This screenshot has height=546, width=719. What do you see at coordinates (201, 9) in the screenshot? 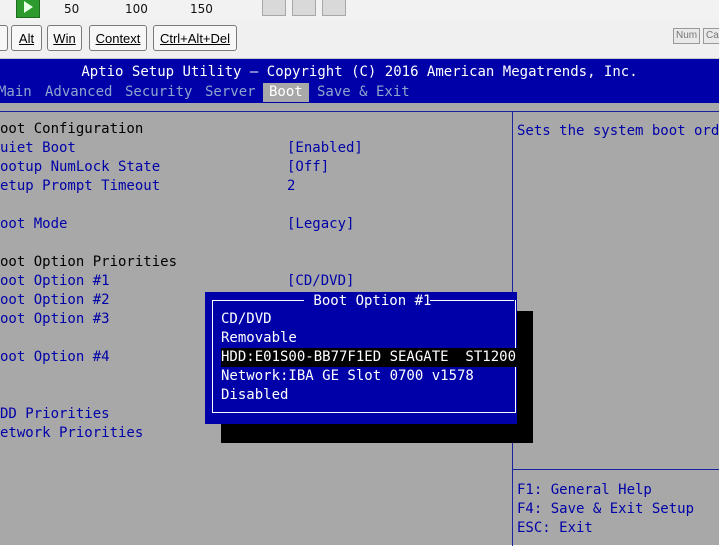
I see `ruler-tick: 150` at bounding box center [201, 9].